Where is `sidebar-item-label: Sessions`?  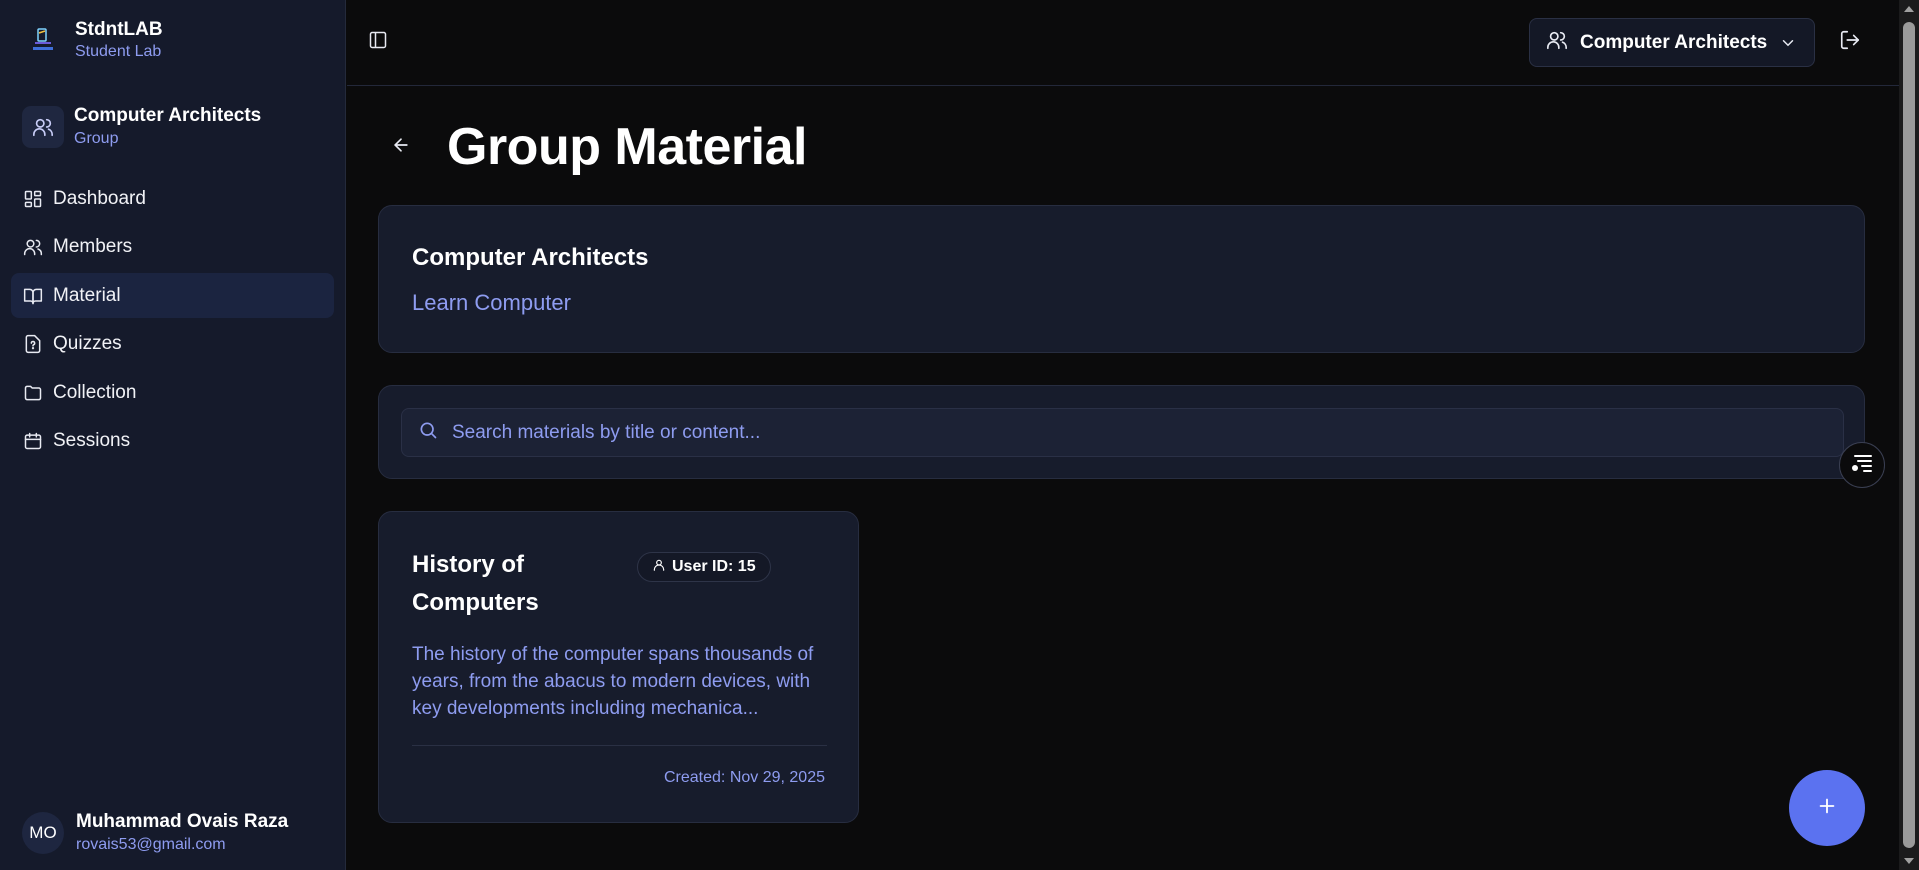 sidebar-item-label: Sessions is located at coordinates (92, 441).